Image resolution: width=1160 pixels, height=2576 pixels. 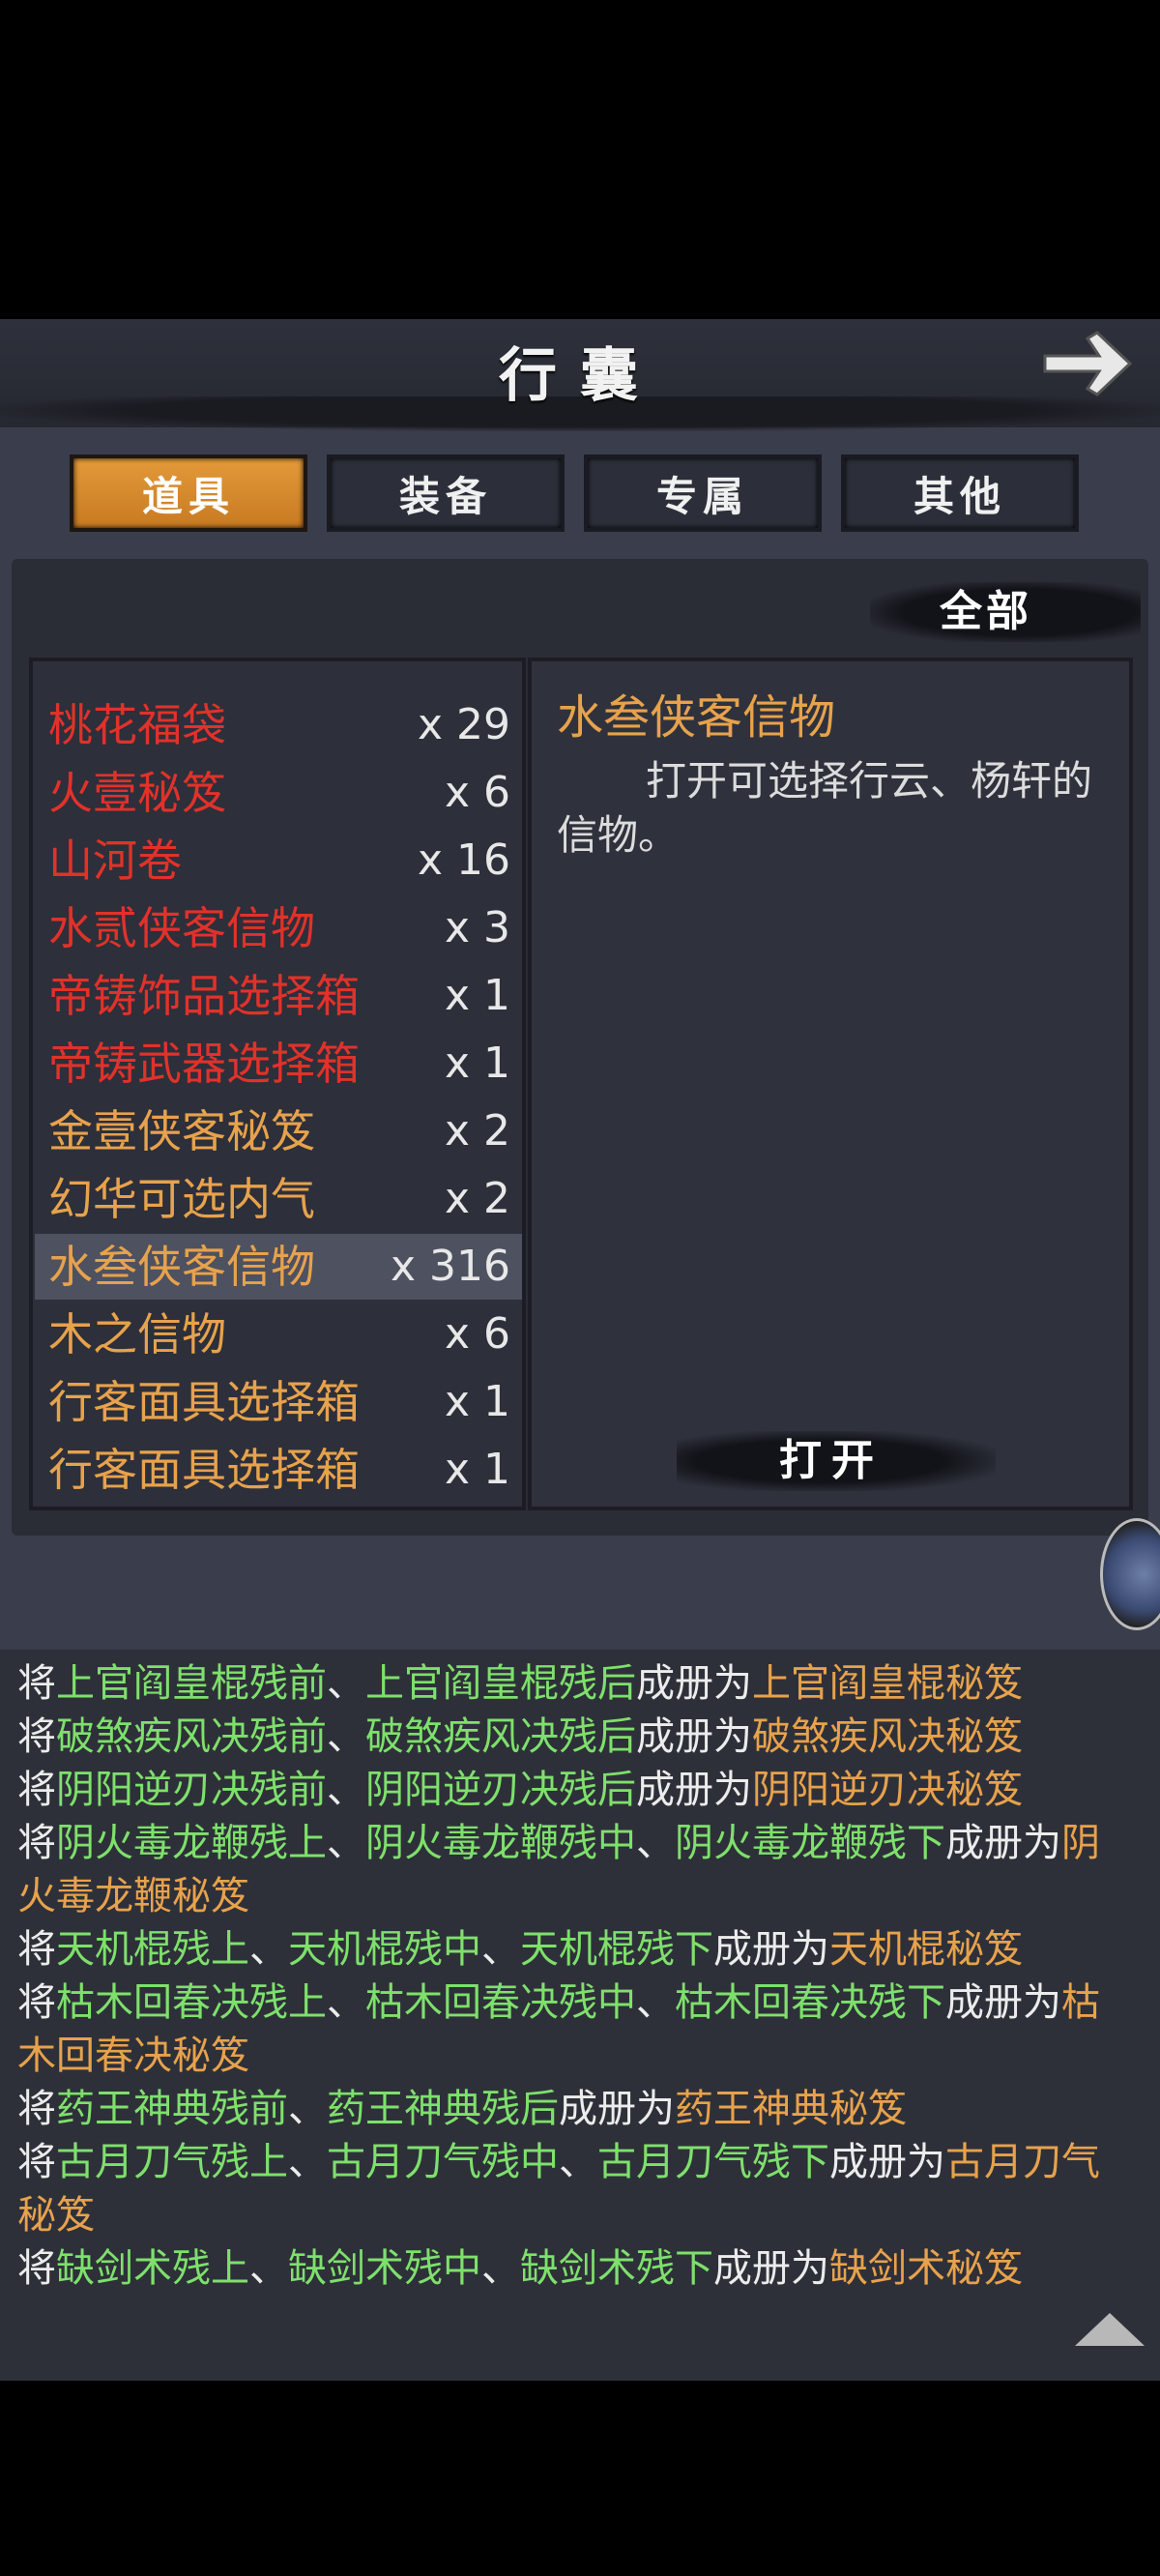 What do you see at coordinates (278, 860) in the screenshot?
I see `list-item: 山河卷 x 16` at bounding box center [278, 860].